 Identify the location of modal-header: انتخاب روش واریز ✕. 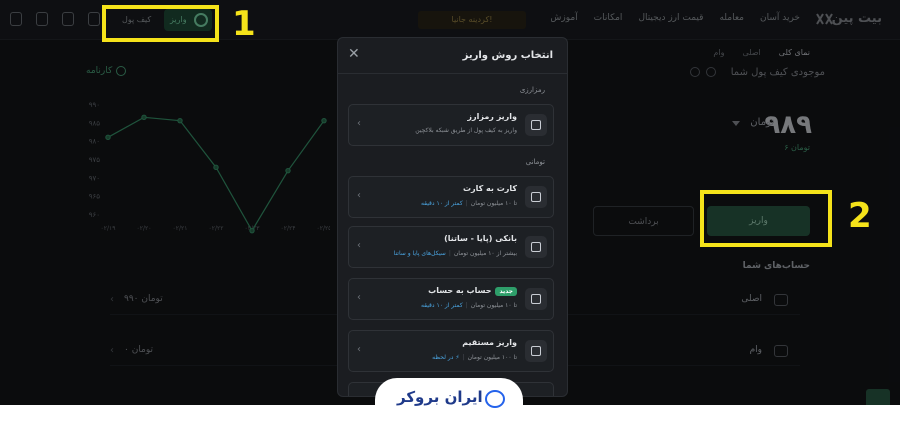
(452, 56).